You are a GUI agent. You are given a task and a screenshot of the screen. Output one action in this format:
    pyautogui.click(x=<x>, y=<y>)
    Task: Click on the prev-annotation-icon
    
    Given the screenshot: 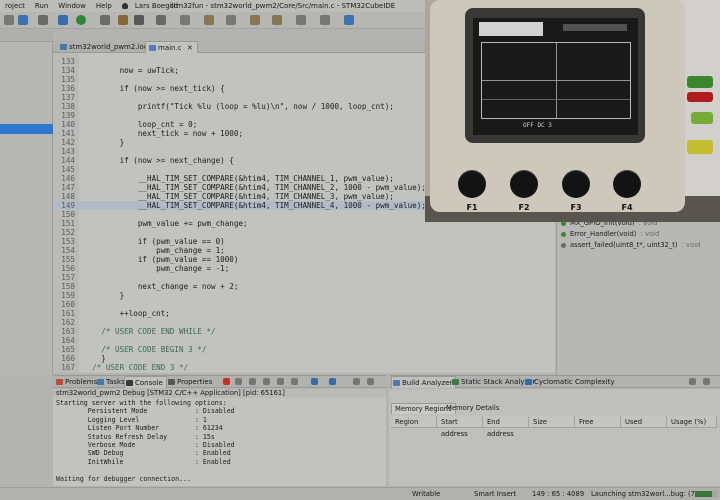 What is the action you would take?
    pyautogui.click(x=231, y=20)
    